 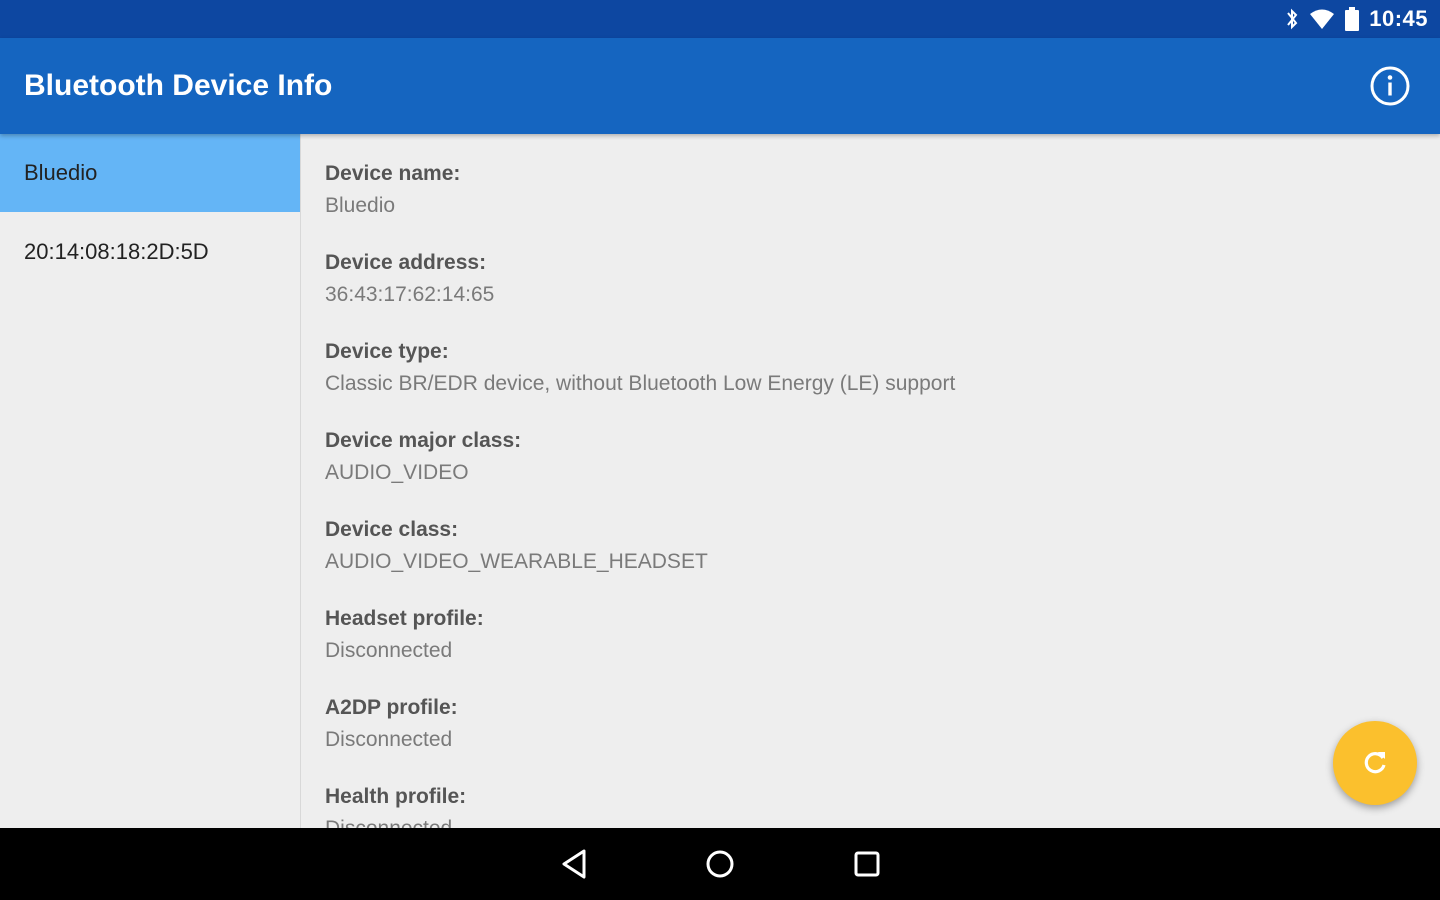 I want to click on recents-button, so click(x=867, y=864).